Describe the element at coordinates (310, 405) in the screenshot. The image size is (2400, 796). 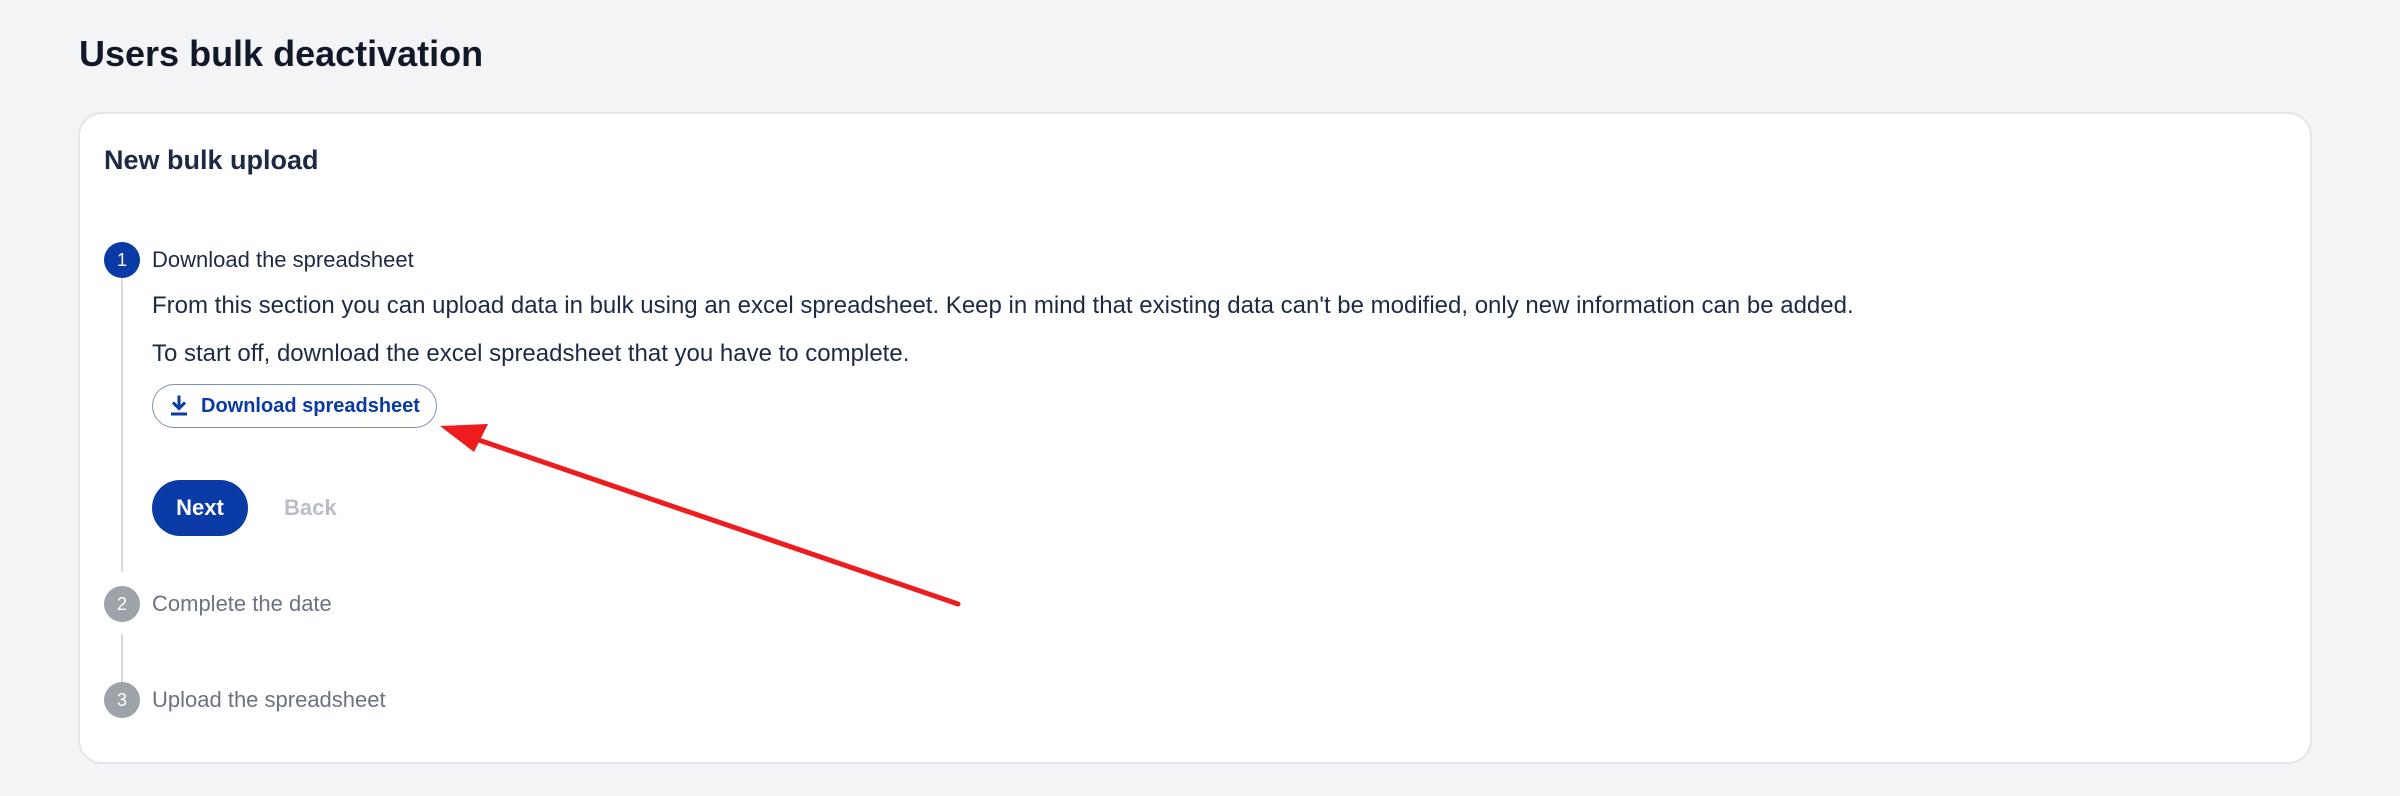
I see `download-spreadsheet-label: Download spreadsheet` at that location.